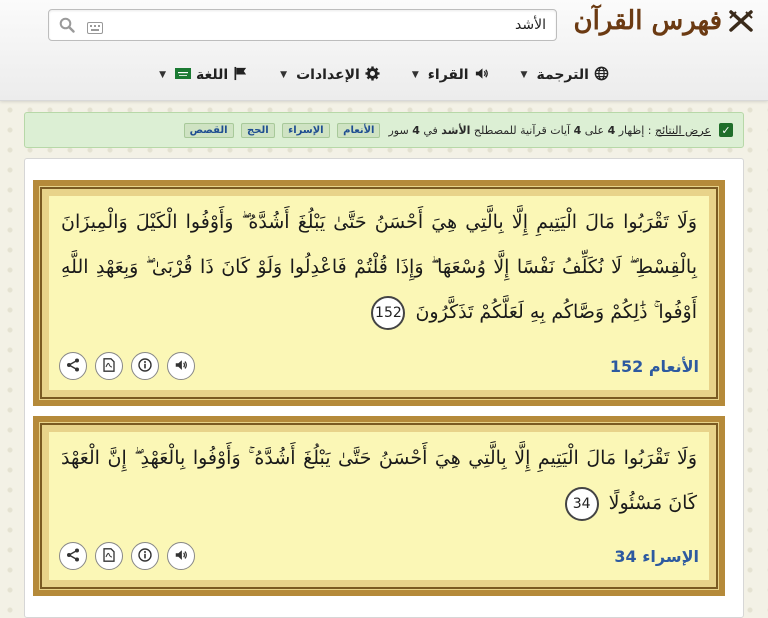 The height and width of the screenshot is (618, 768). What do you see at coordinates (388, 313) in the screenshot?
I see `ayah-number: 152` at bounding box center [388, 313].